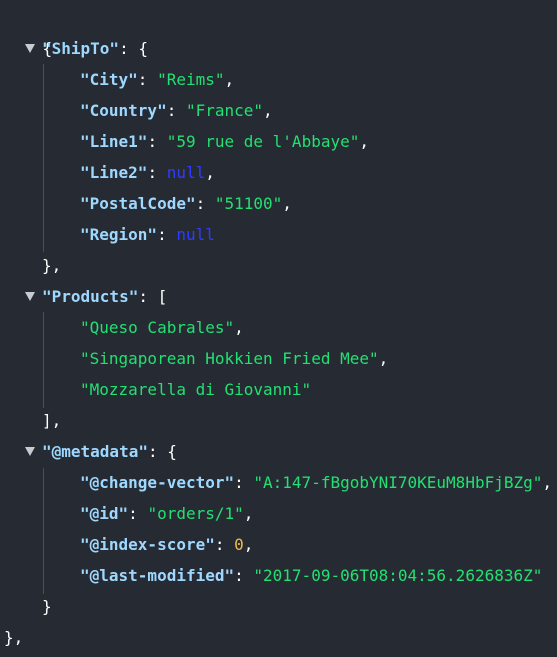 This screenshot has width=557, height=657. What do you see at coordinates (30, 451) in the screenshot?
I see `collapse-metadata-icon` at bounding box center [30, 451].